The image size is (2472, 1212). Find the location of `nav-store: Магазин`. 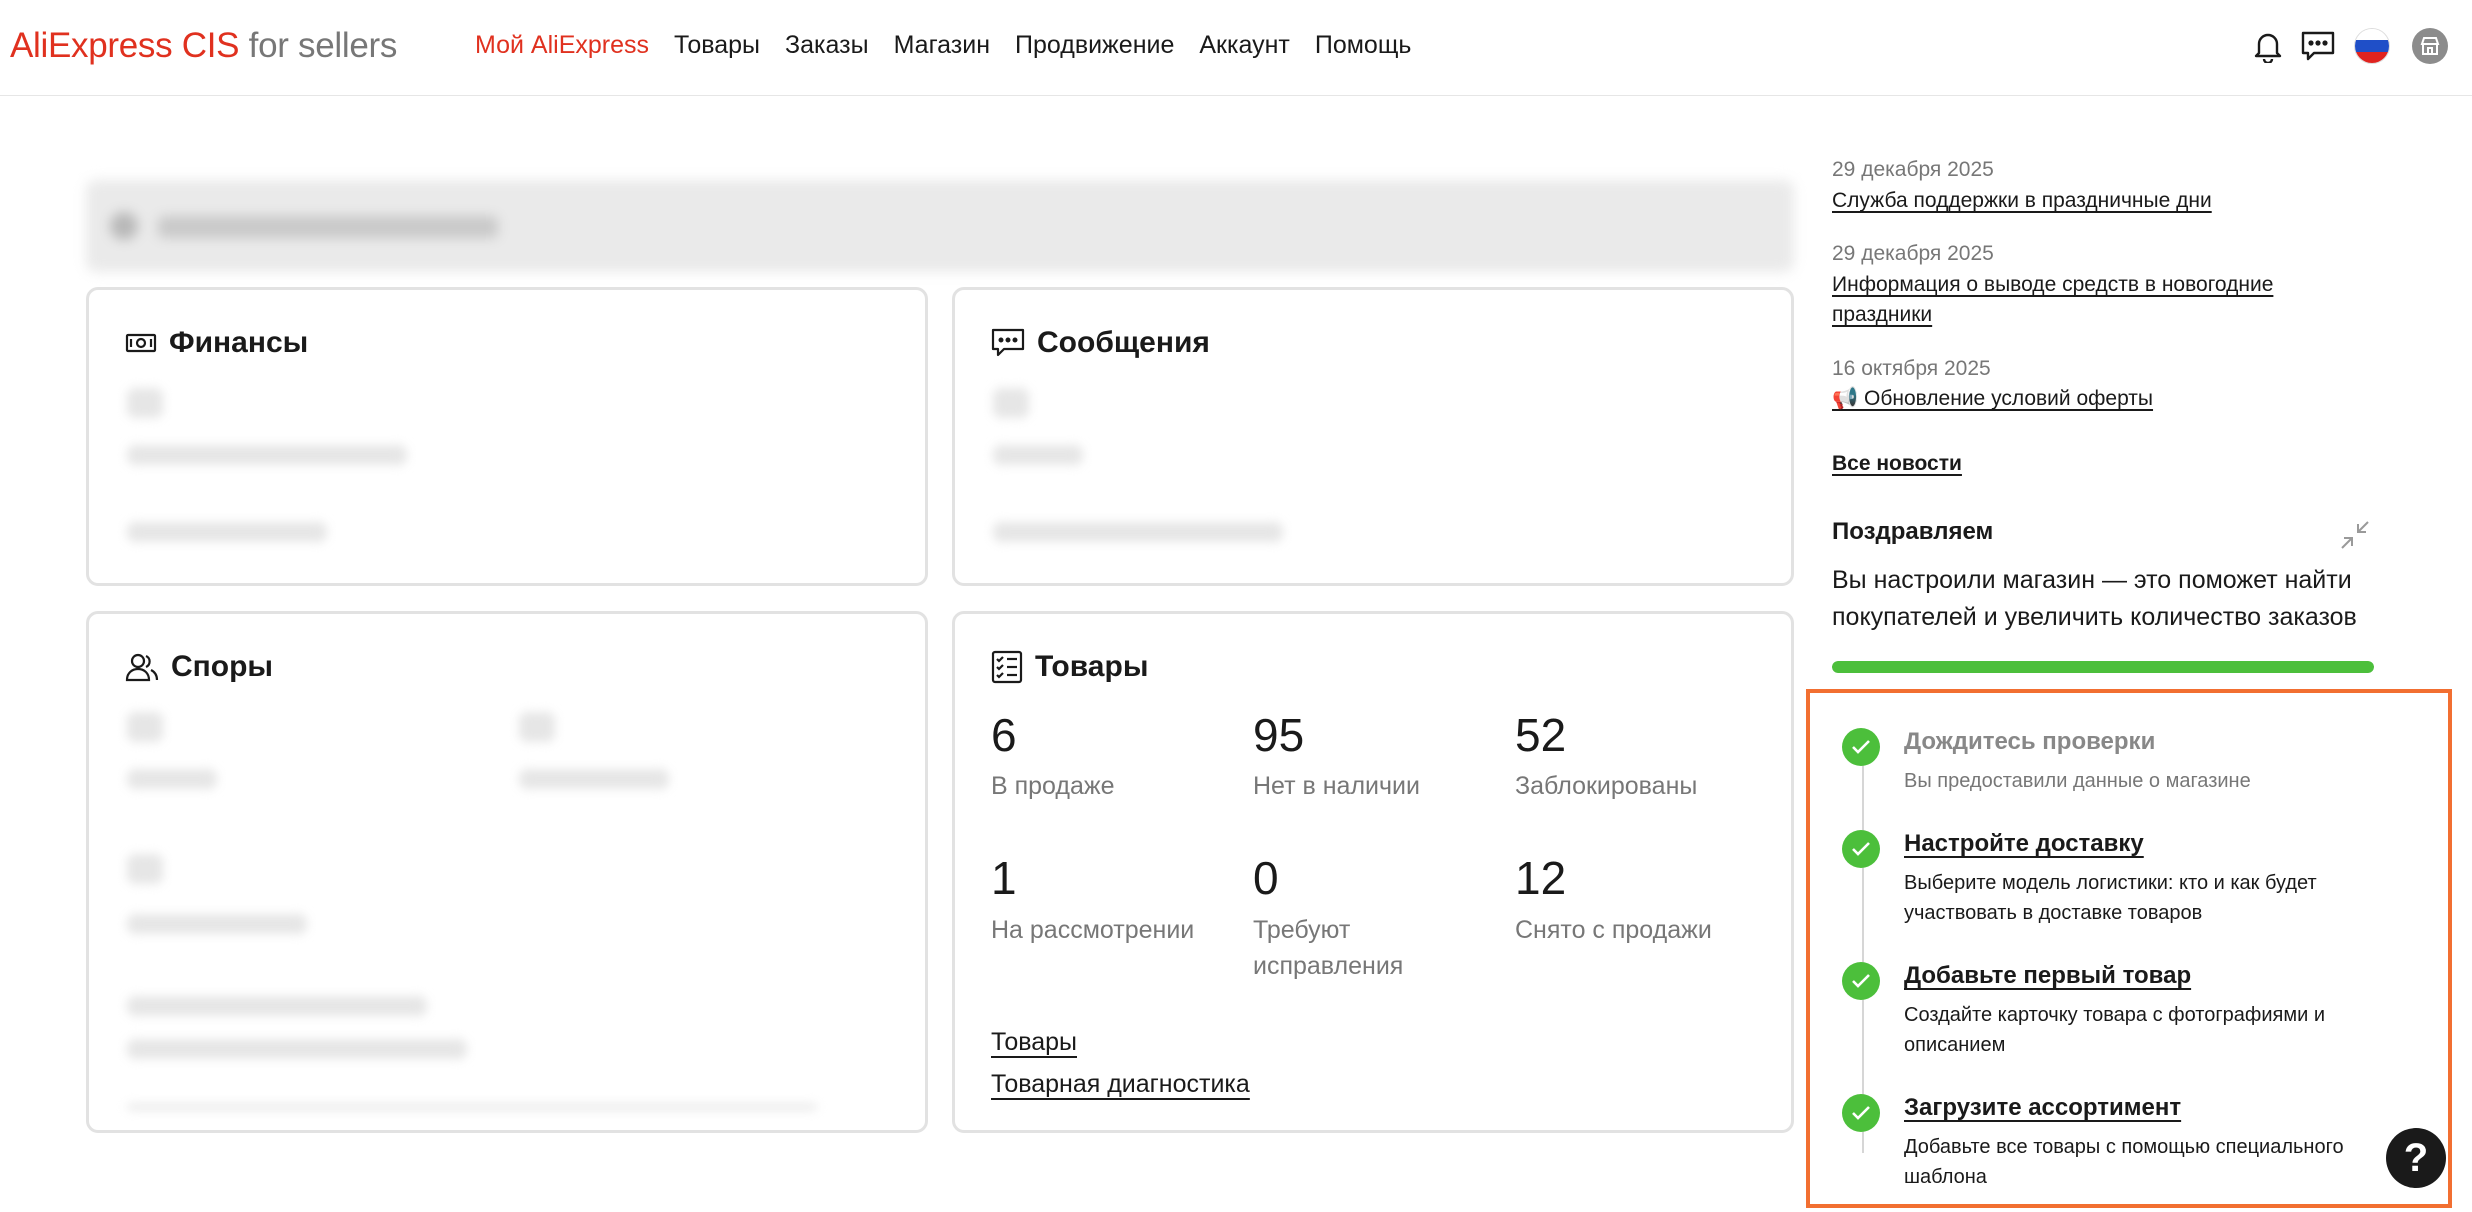

nav-store: Магазин is located at coordinates (942, 45).